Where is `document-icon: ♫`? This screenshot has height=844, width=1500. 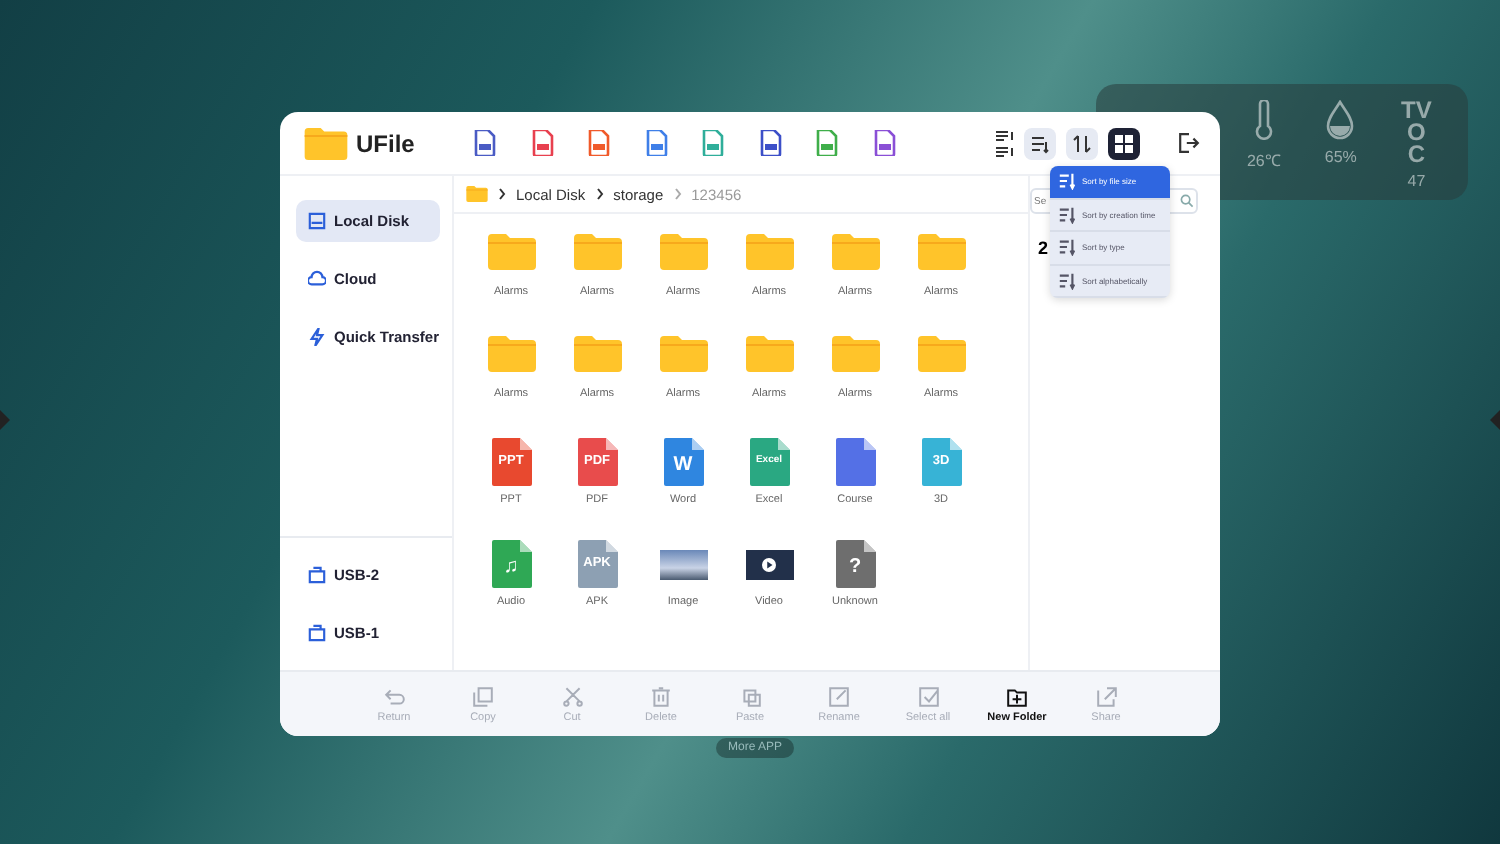 document-icon: ♫ is located at coordinates (511, 564).